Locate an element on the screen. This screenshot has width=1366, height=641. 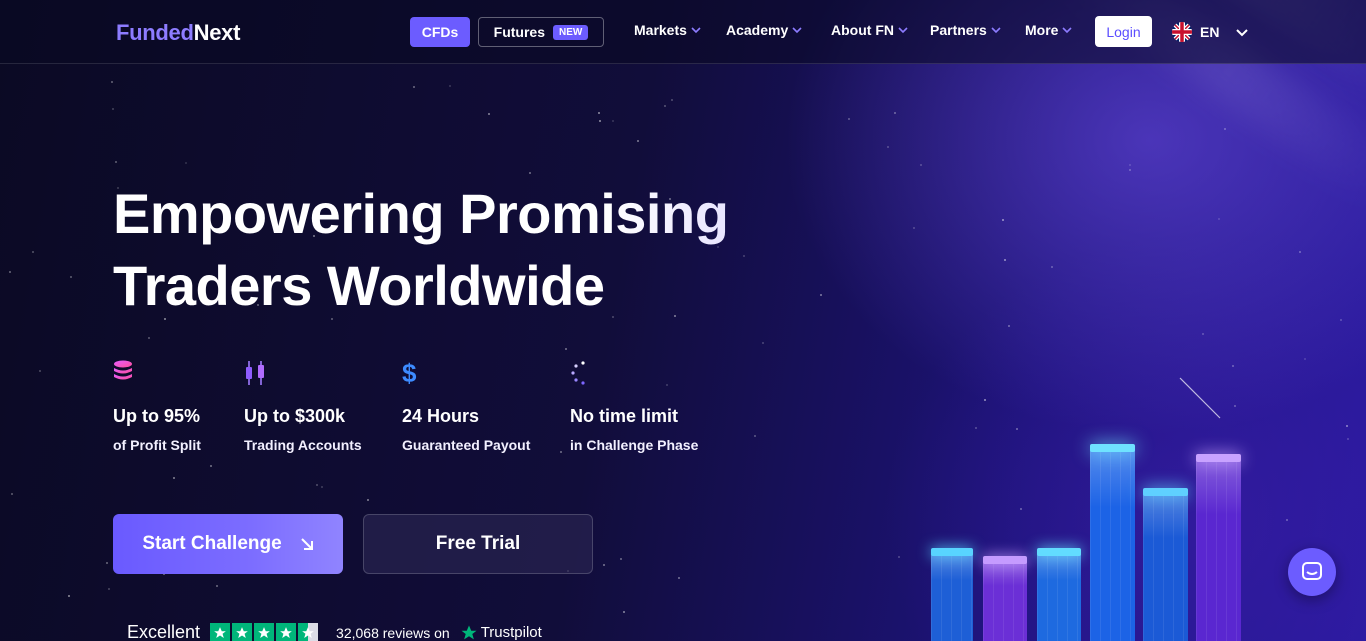
start-challenge-button: Start Challenge is located at coordinates (228, 544).